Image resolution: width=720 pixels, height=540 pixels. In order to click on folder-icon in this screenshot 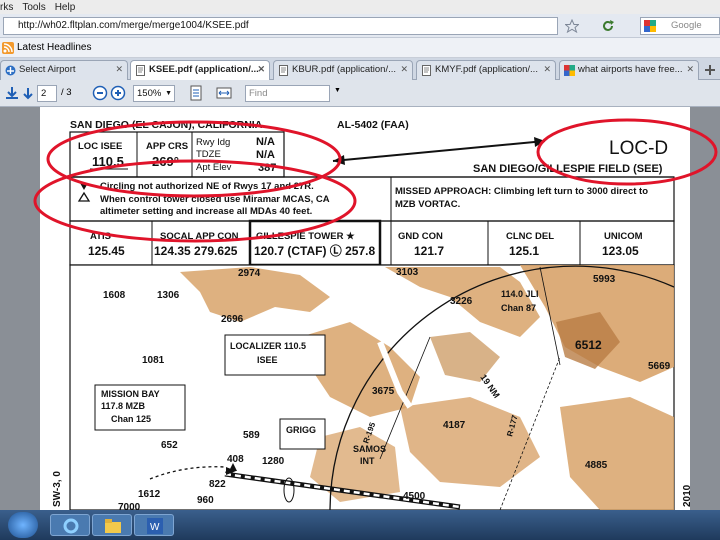, I will do `click(113, 526)`.